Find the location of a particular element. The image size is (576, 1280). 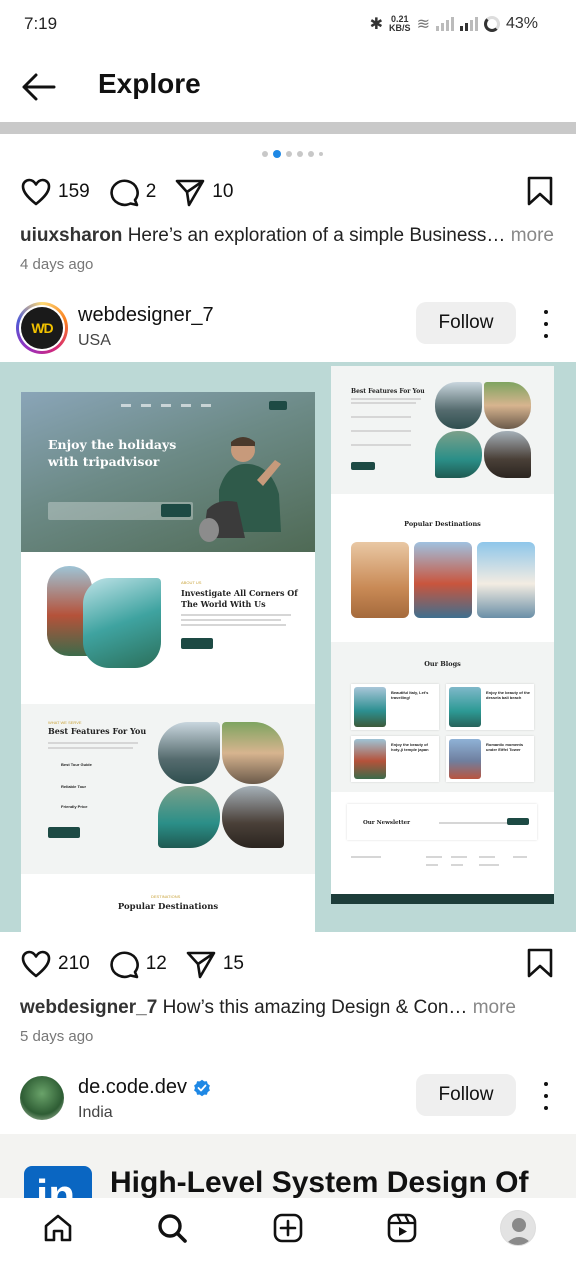

avatar: WD is located at coordinates (42, 328).